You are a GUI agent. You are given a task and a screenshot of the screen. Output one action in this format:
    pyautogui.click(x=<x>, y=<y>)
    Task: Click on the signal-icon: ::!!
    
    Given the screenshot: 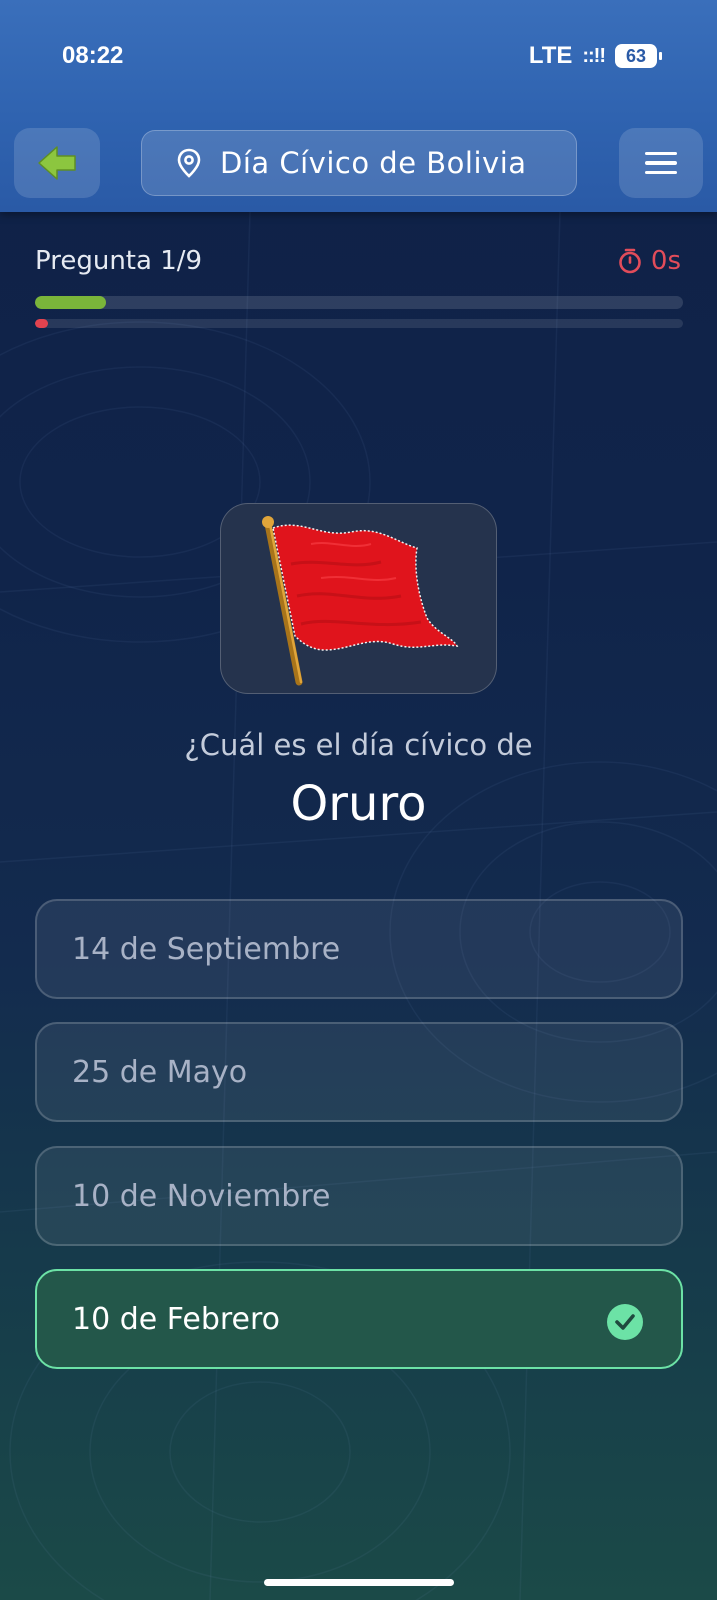 What is the action you would take?
    pyautogui.click(x=594, y=55)
    